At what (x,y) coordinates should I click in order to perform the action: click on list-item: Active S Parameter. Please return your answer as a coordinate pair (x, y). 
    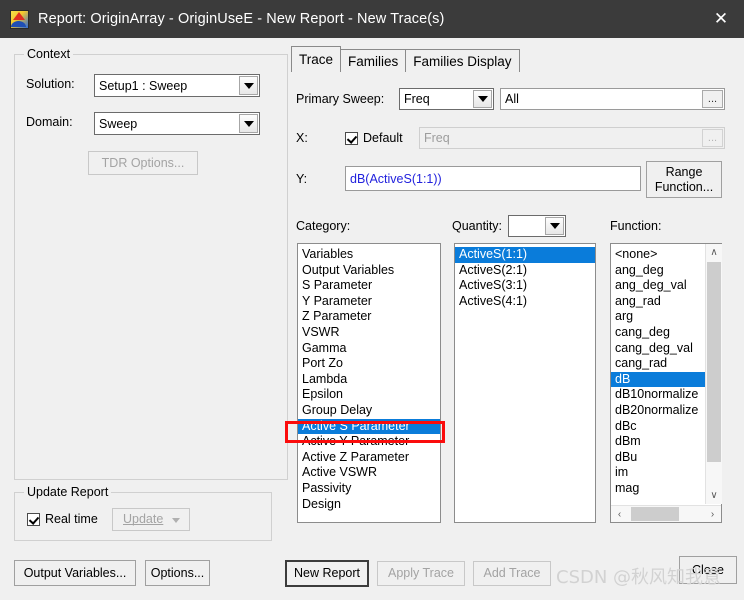
    Looking at the image, I should click on (369, 426).